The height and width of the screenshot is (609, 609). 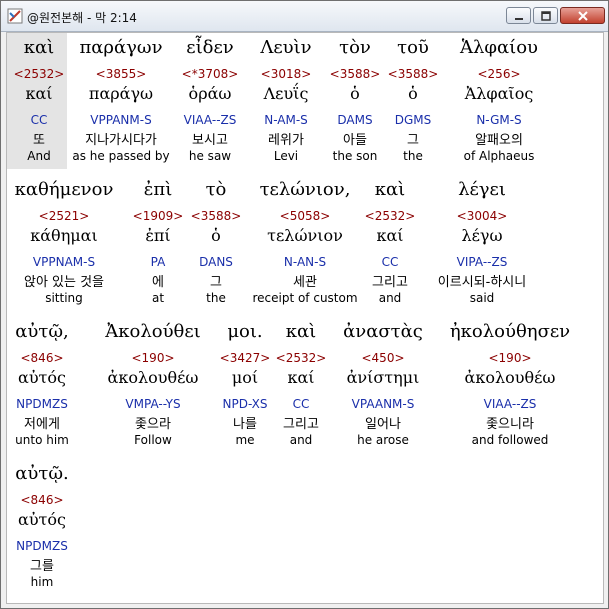 I want to click on app-icon, so click(x=15, y=16).